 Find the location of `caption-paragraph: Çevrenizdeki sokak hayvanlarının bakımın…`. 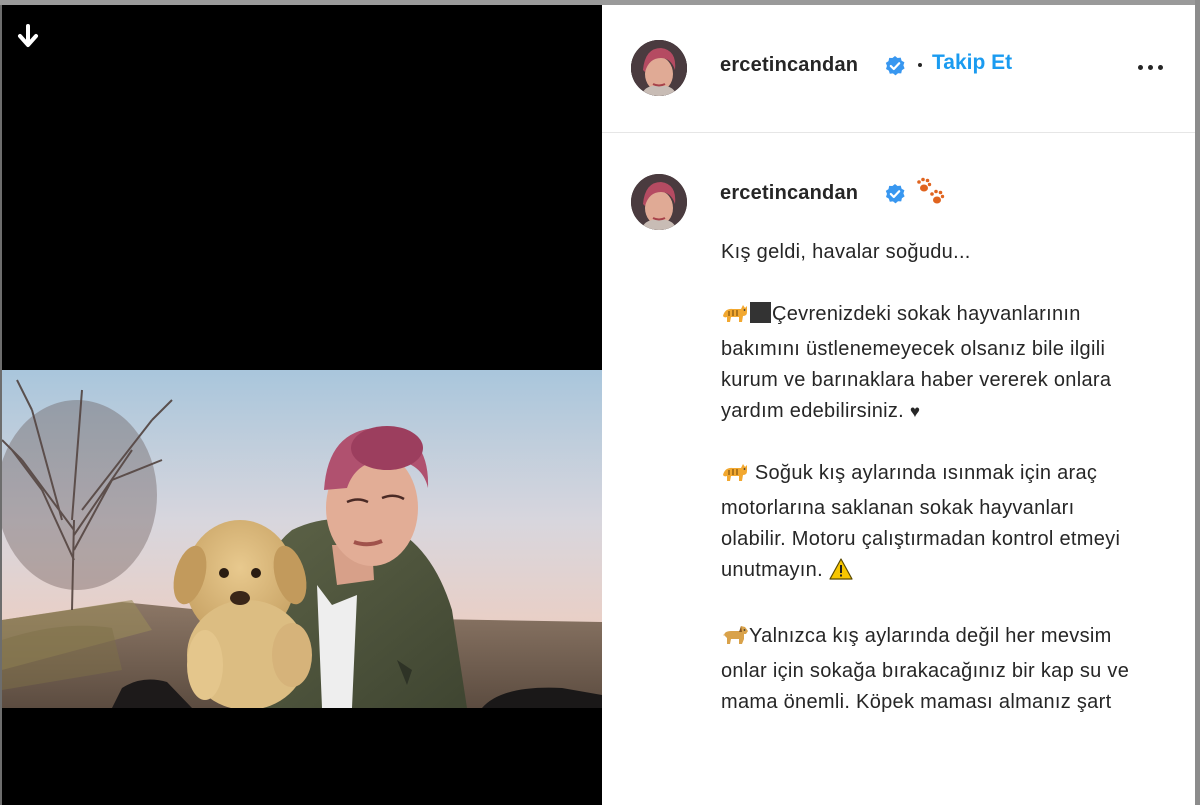

caption-paragraph: Çevrenizdeki sokak hayvanlarının bakımın… is located at coordinates (931, 363).